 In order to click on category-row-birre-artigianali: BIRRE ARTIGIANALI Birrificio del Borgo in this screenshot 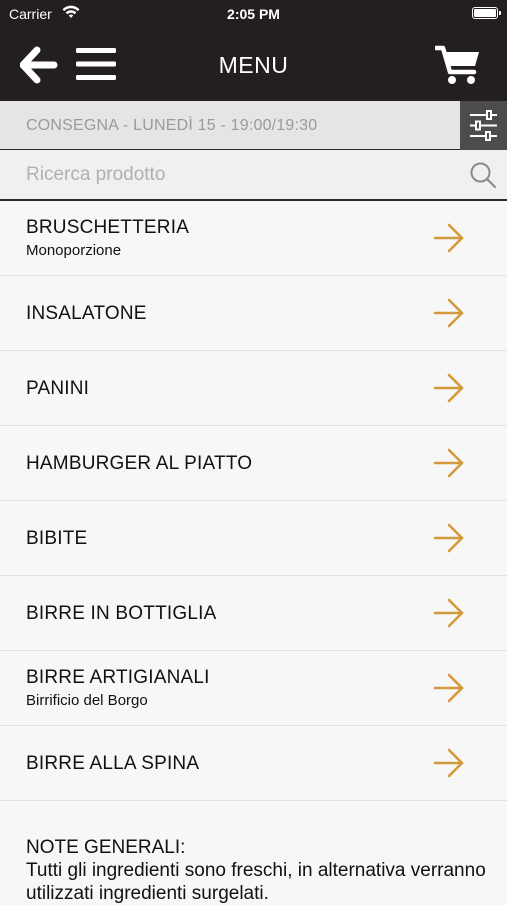, I will do `click(253, 688)`.